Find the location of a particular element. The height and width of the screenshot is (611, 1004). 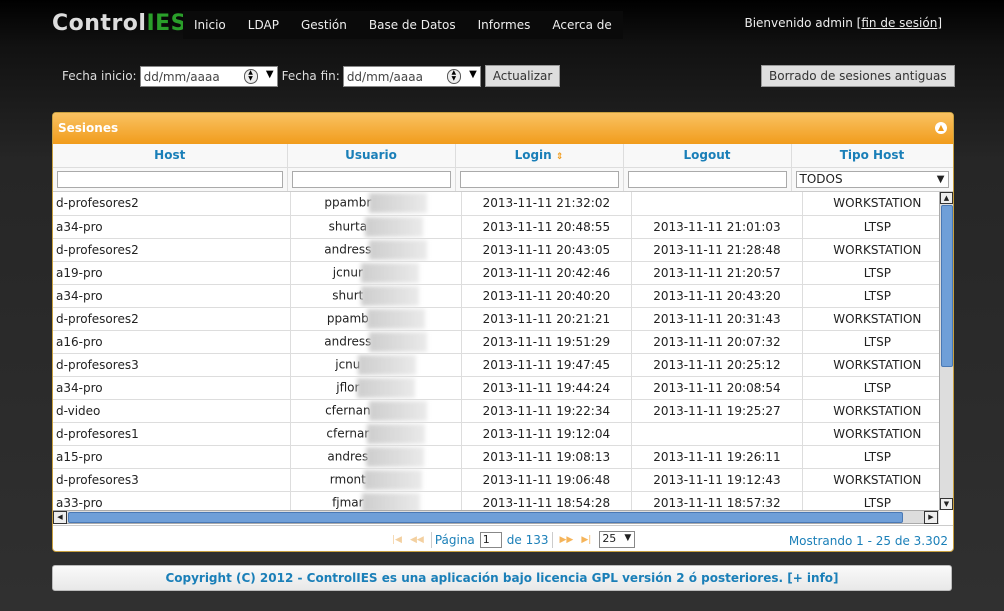

nav-item-informes: Informes is located at coordinates (504, 25).